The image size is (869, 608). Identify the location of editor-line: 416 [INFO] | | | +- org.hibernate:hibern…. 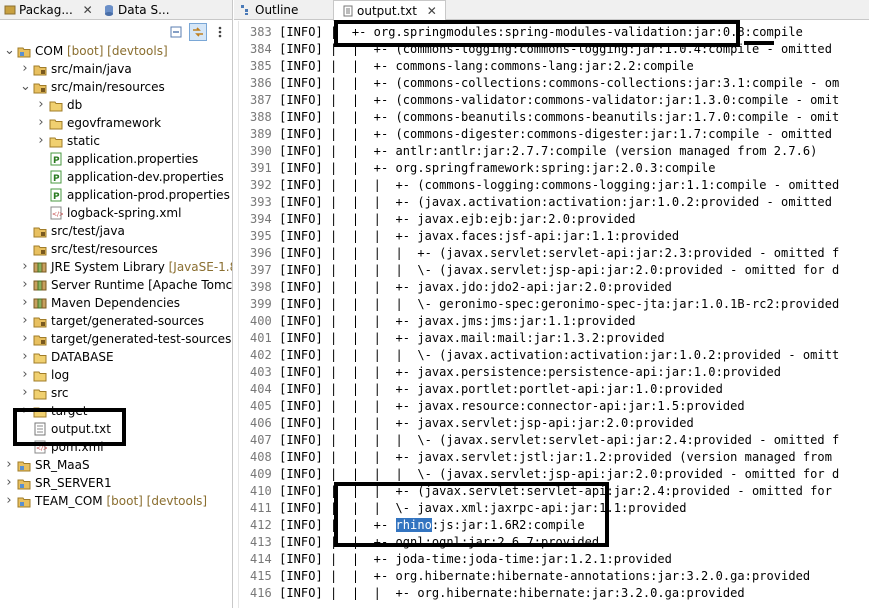
(497, 593).